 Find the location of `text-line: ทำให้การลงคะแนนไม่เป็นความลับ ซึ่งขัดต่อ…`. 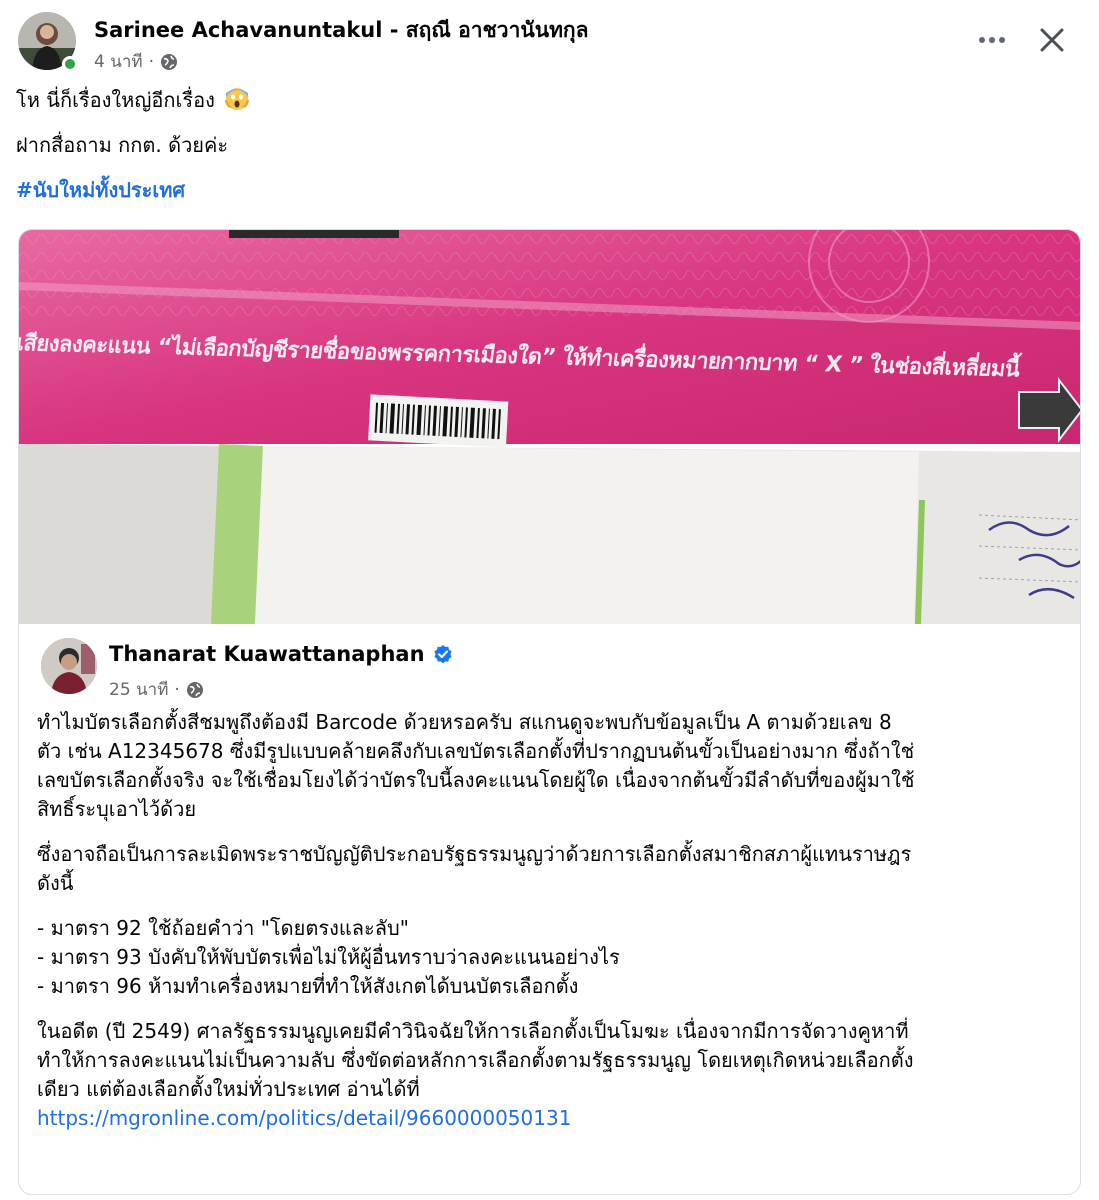

text-line: ทำให้การลงคะแนนไม่เป็นความลับ ซึ่งขัดต่อ… is located at coordinates (475, 1060).